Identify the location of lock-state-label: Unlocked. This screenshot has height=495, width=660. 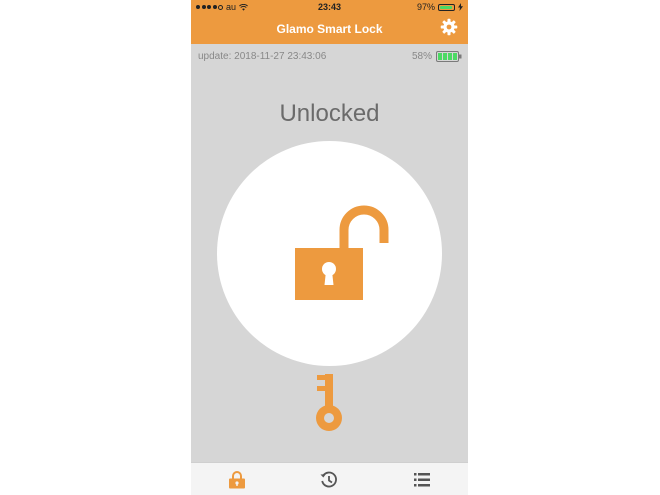
(329, 113).